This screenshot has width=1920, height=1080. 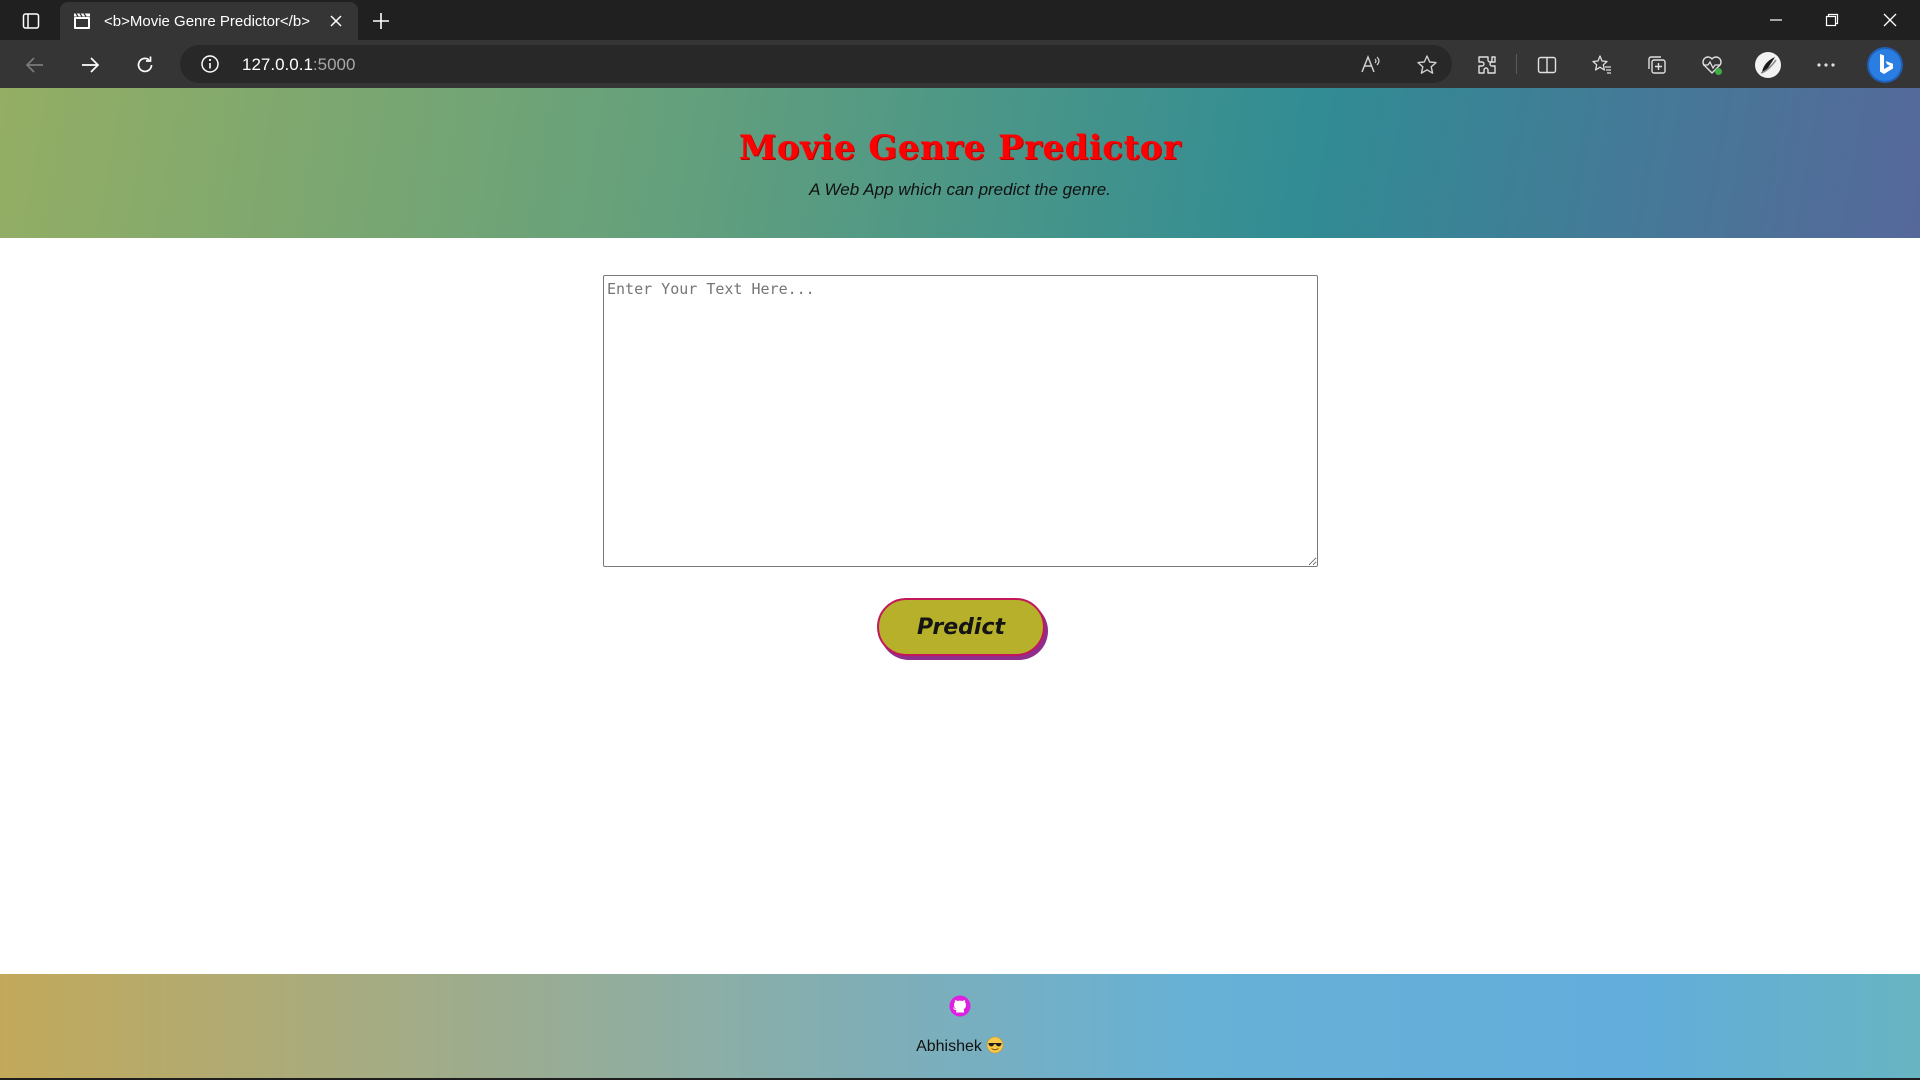 I want to click on address-bar: 127.0.0.1:5000, so click(x=816, y=64).